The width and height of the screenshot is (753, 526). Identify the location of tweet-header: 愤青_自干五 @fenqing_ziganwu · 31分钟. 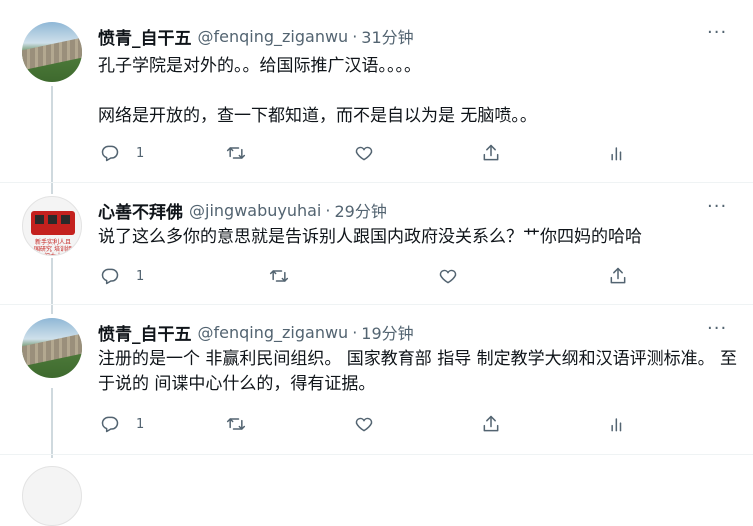
(256, 36).